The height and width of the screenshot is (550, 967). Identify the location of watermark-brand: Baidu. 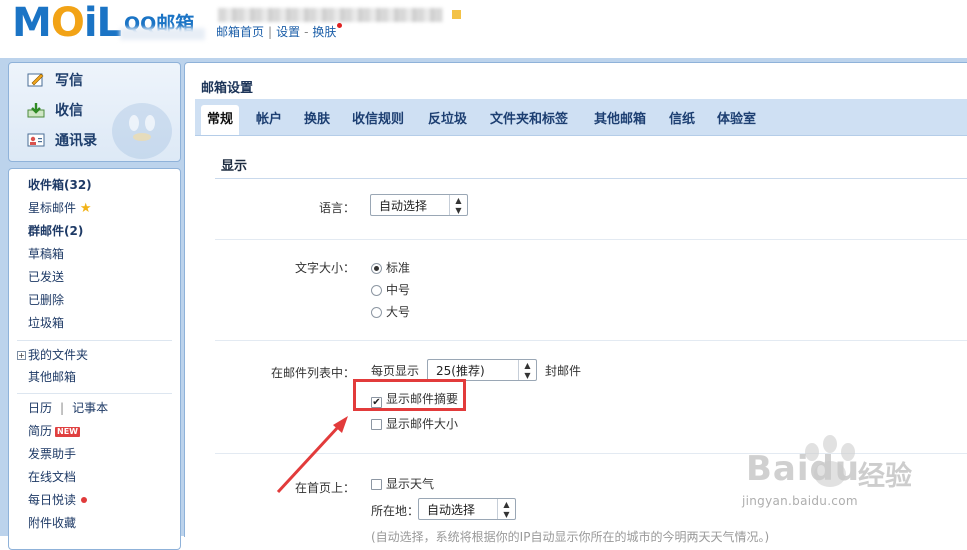
(803, 469).